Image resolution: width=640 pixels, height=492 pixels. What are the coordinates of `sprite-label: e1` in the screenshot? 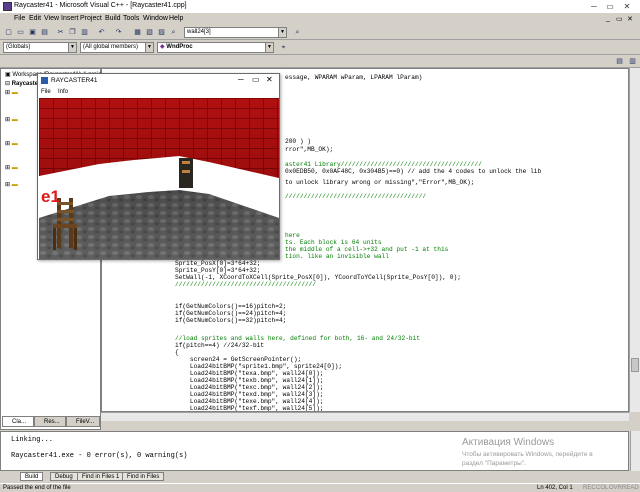 It's located at (50, 196).